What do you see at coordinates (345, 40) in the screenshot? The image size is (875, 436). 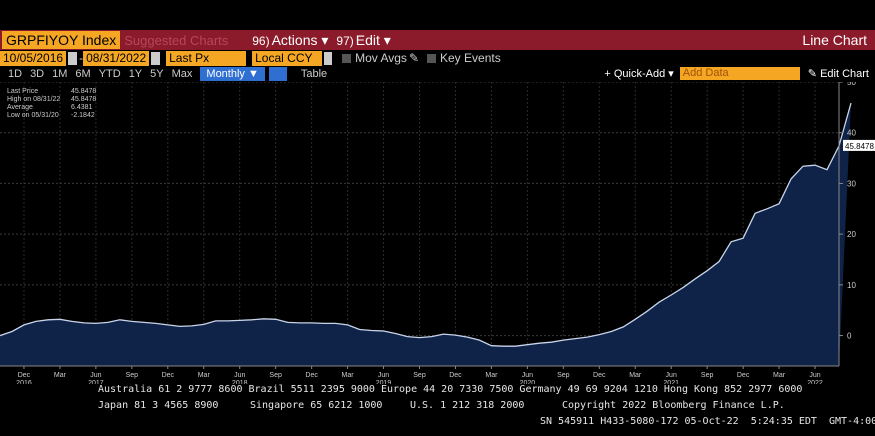 I see `edit-number: 97)` at bounding box center [345, 40].